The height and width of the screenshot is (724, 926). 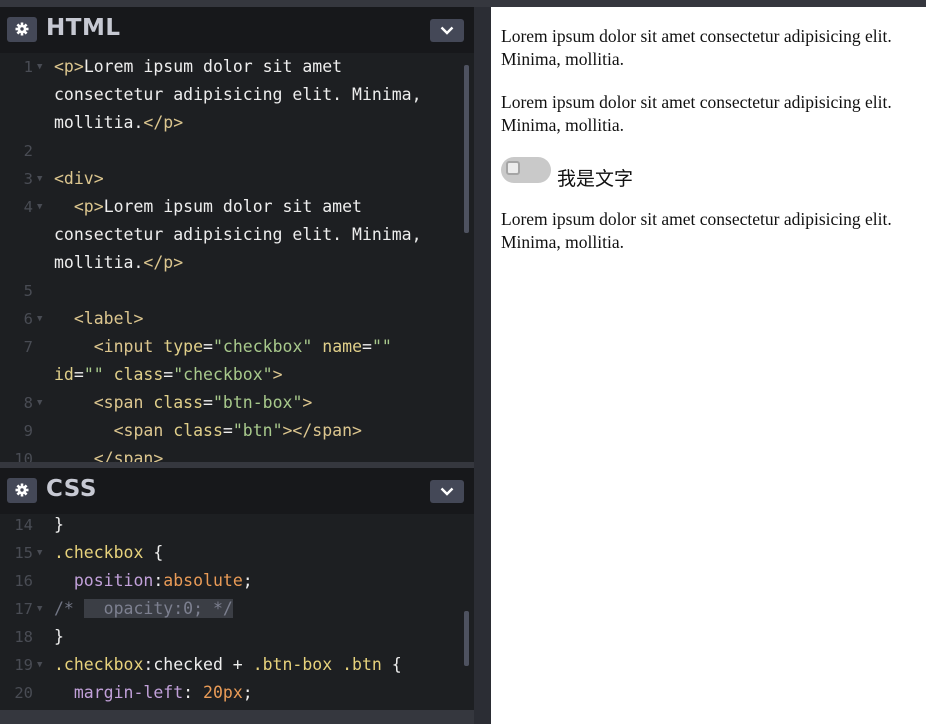 I want to click on code-line: 6 ▼ <label>, so click(x=237, y=319).